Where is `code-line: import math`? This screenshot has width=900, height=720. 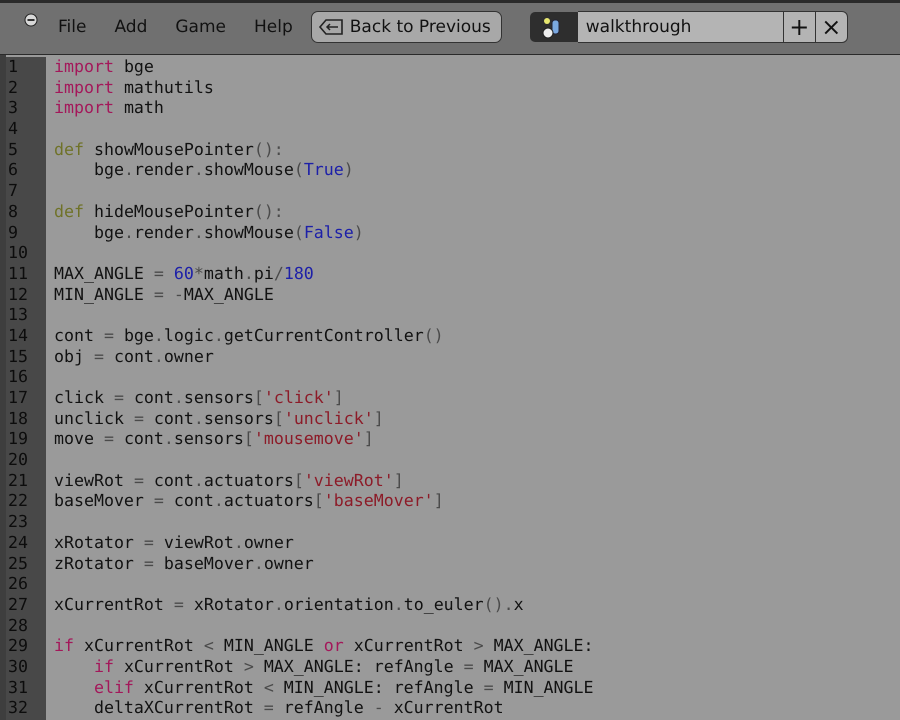
code-line: import math is located at coordinates (109, 109).